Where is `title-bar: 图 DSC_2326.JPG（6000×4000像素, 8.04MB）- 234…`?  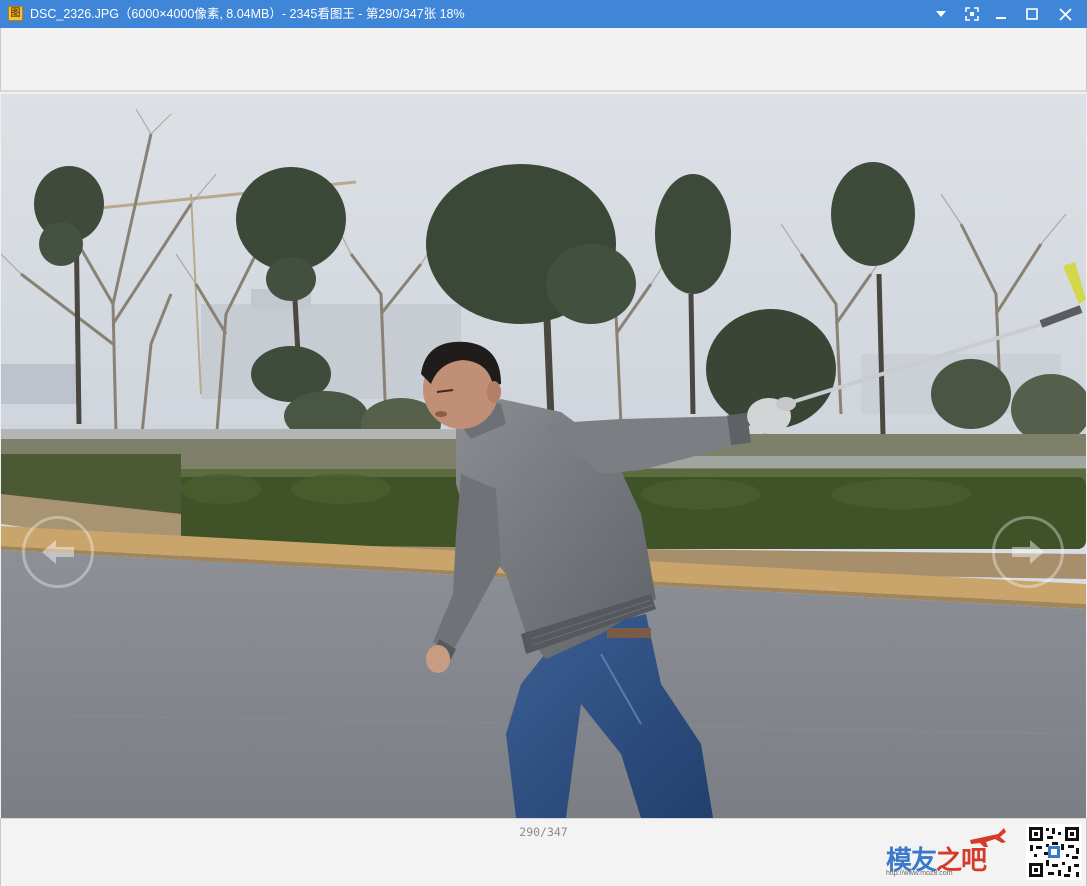
title-bar: 图 DSC_2326.JPG（6000×4000像素, 8.04MB）- 234… is located at coordinates (543, 14).